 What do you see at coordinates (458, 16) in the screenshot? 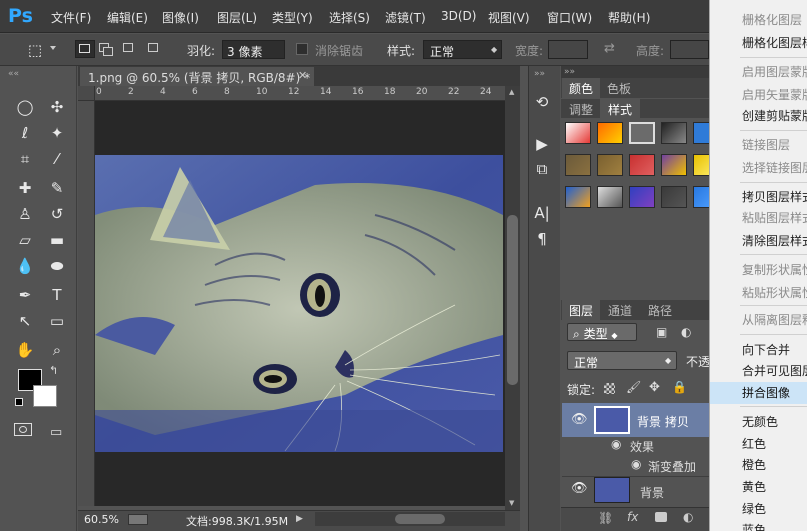
I see `menu-item: 3D(D)` at bounding box center [458, 16].